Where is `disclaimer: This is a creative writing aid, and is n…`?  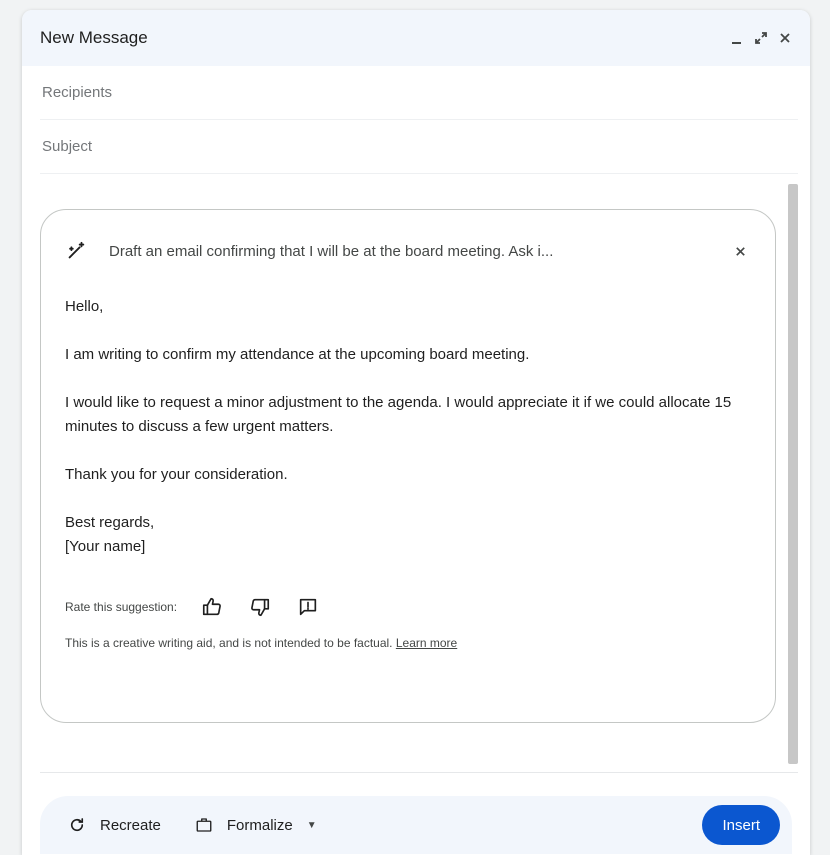
disclaimer: This is a creative writing aid, and is n… is located at coordinates (408, 643).